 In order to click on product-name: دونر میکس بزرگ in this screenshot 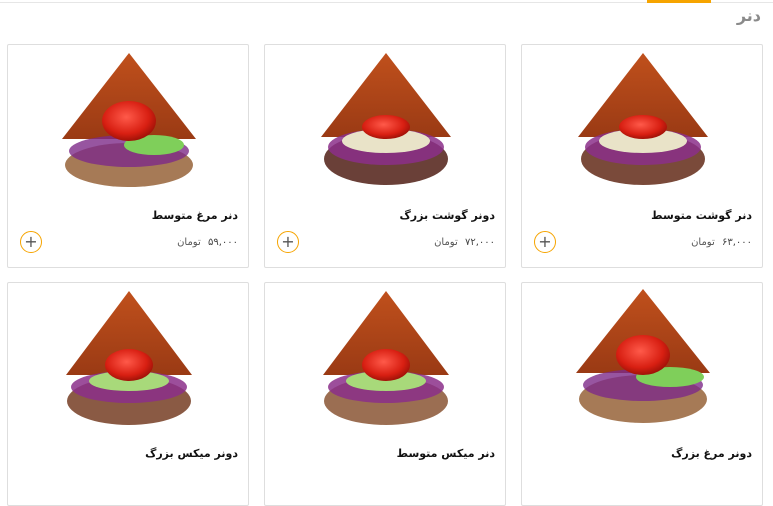, I will do `click(191, 453)`.